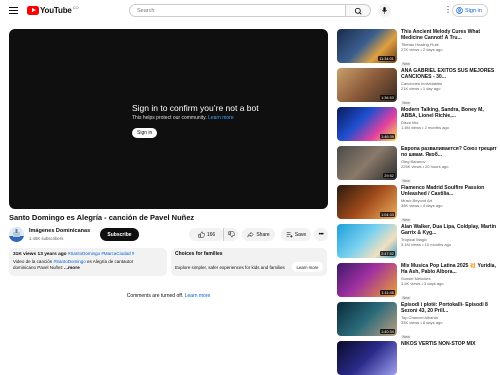 The height and width of the screenshot is (375, 500). Describe the element at coordinates (422, 50) in the screenshot. I see `video-views-age: 27K views • 2 days ago` at that location.